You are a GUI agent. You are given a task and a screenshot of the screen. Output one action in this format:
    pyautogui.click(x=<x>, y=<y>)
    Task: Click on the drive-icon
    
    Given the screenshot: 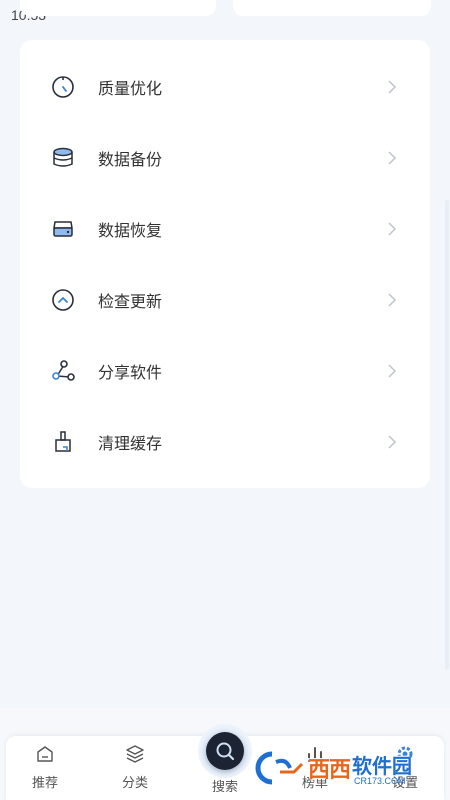 What is the action you would take?
    pyautogui.click(x=63, y=229)
    